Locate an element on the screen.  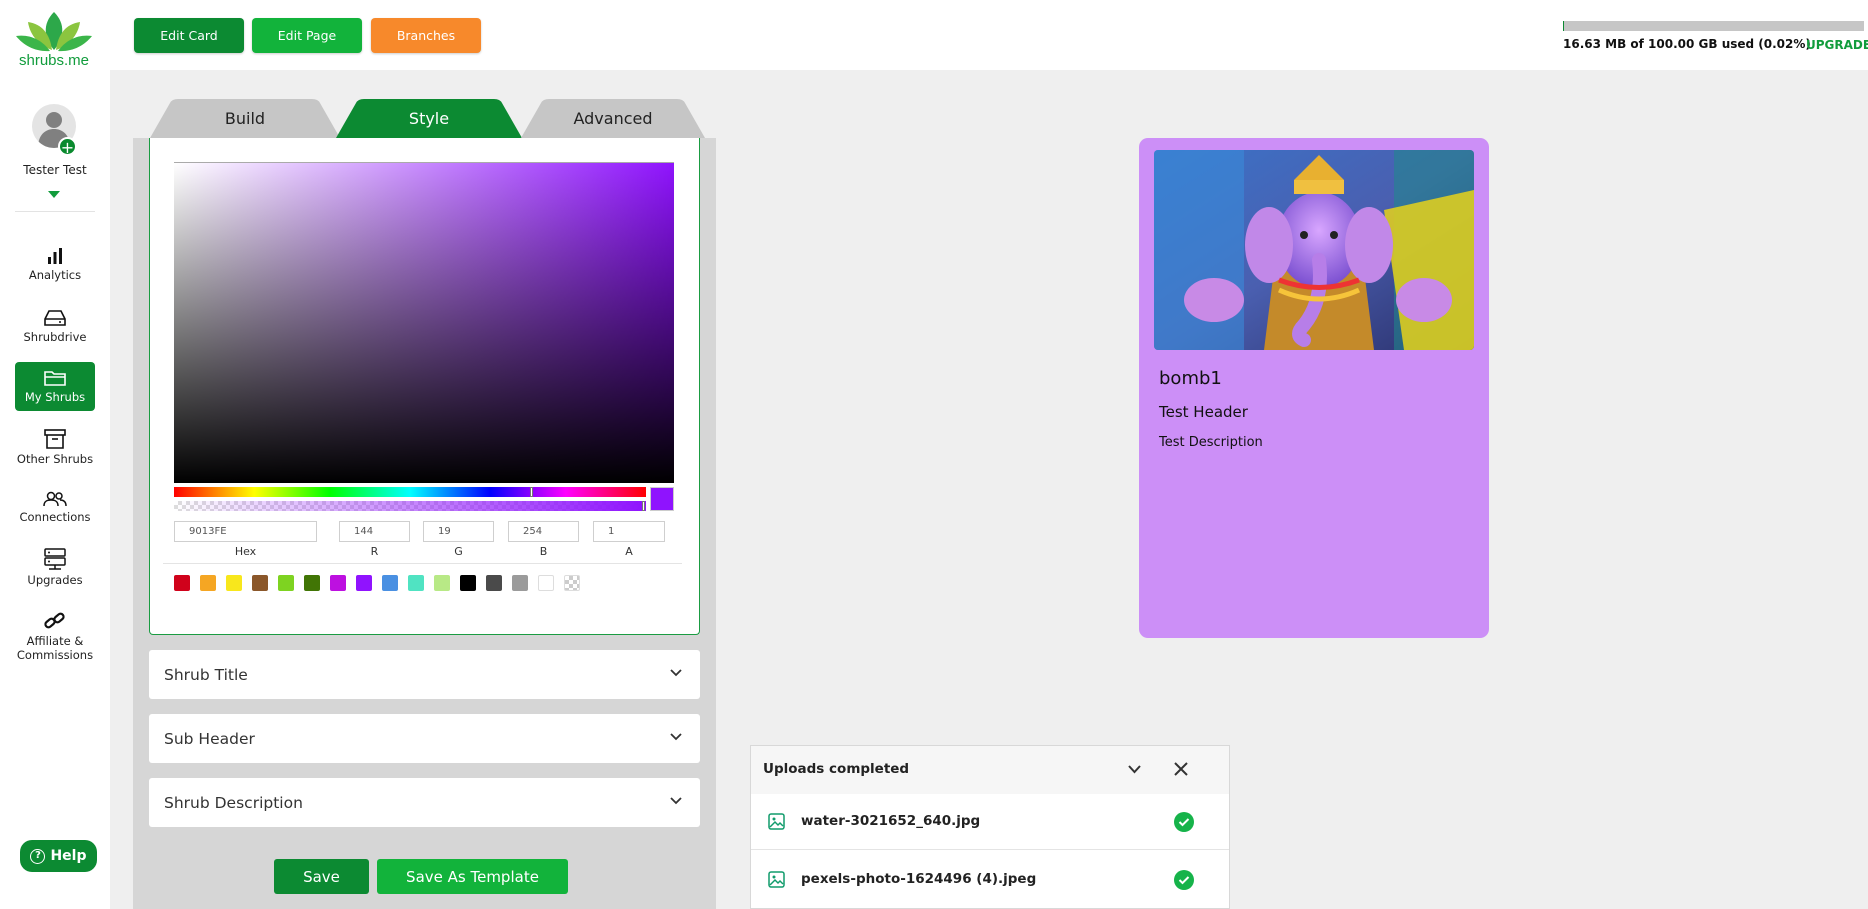
tab-build: Build is located at coordinates (245, 118).